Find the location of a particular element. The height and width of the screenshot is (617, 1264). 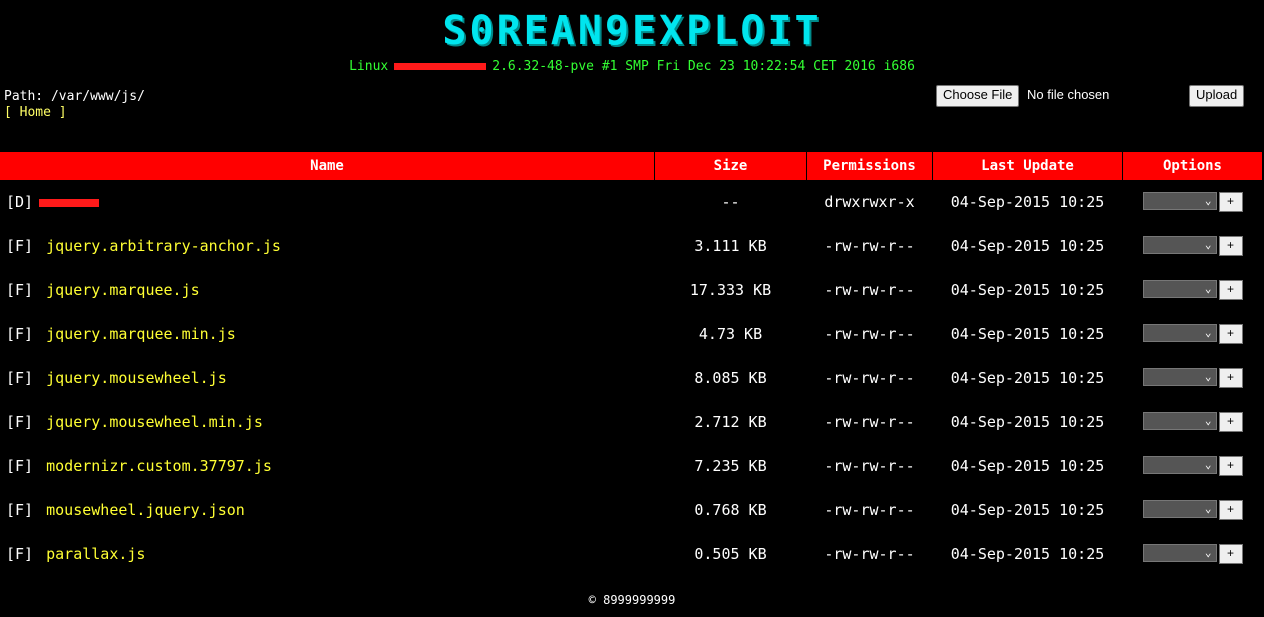

column-header-permissions: Permissions is located at coordinates (869, 166).